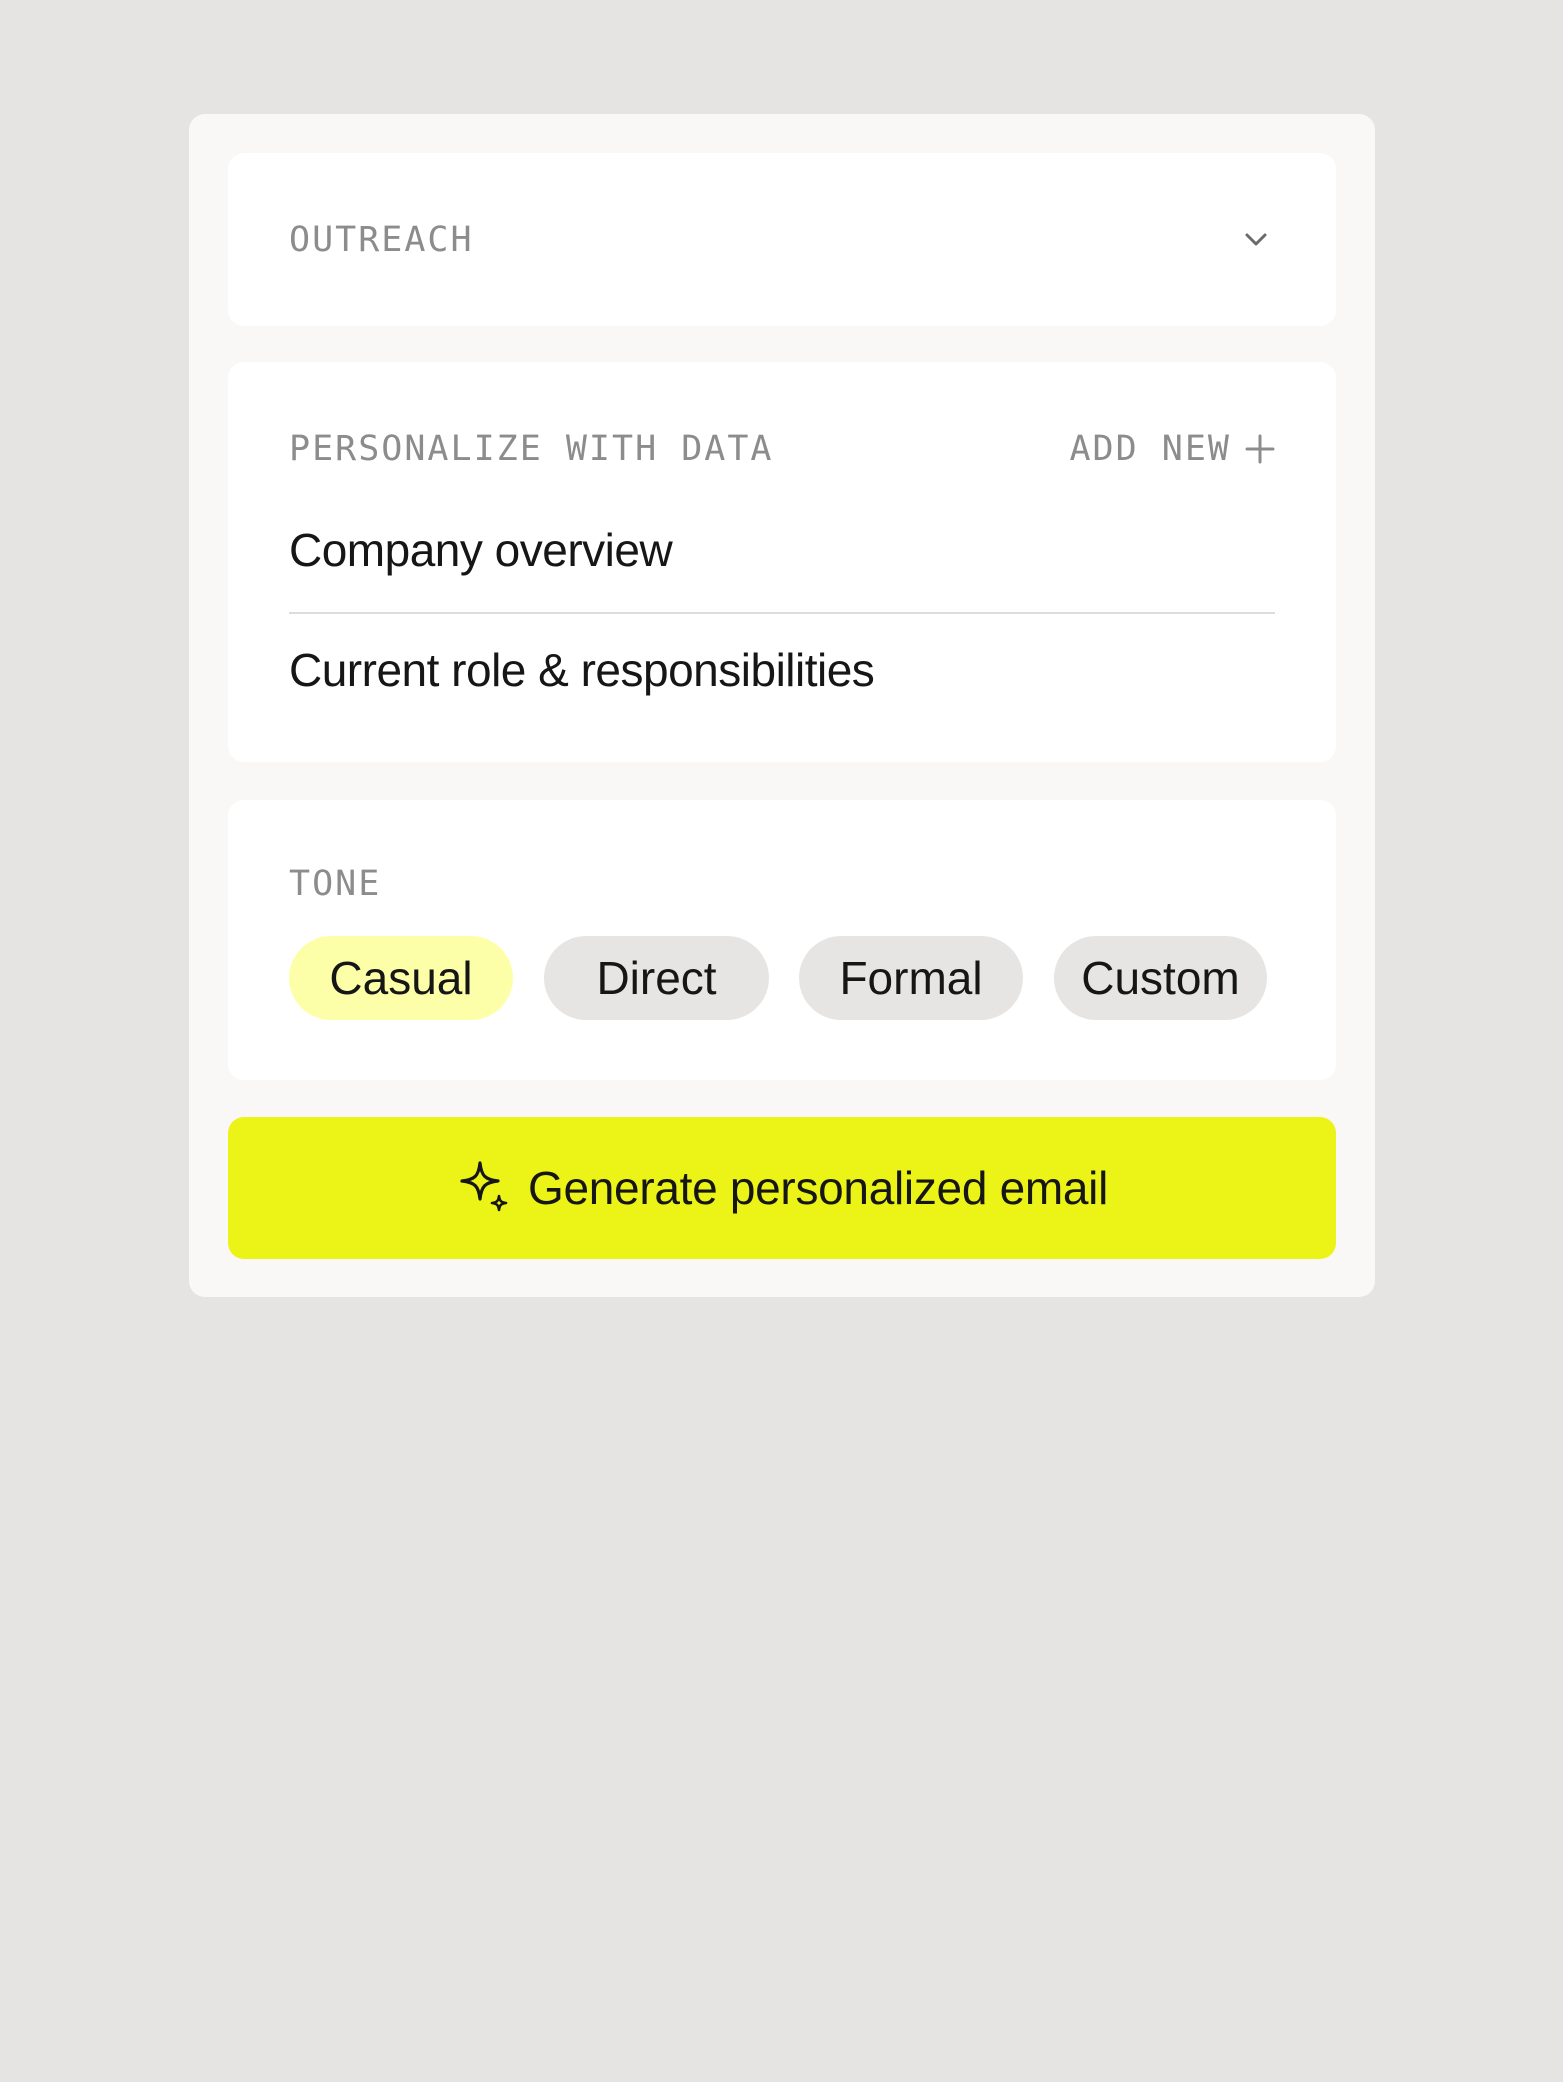 The width and height of the screenshot is (1563, 2082). What do you see at coordinates (818, 1188) in the screenshot?
I see `generate-email-label: Generate personalized email` at bounding box center [818, 1188].